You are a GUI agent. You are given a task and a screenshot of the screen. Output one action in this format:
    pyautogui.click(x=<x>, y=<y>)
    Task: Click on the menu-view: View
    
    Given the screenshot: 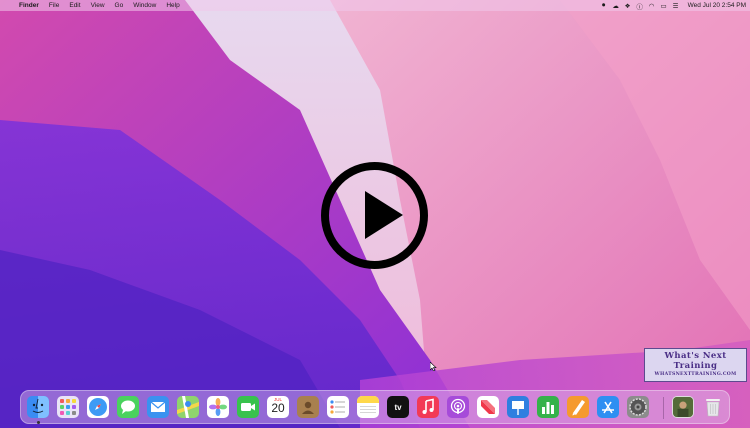 What is the action you would take?
    pyautogui.click(x=98, y=5)
    